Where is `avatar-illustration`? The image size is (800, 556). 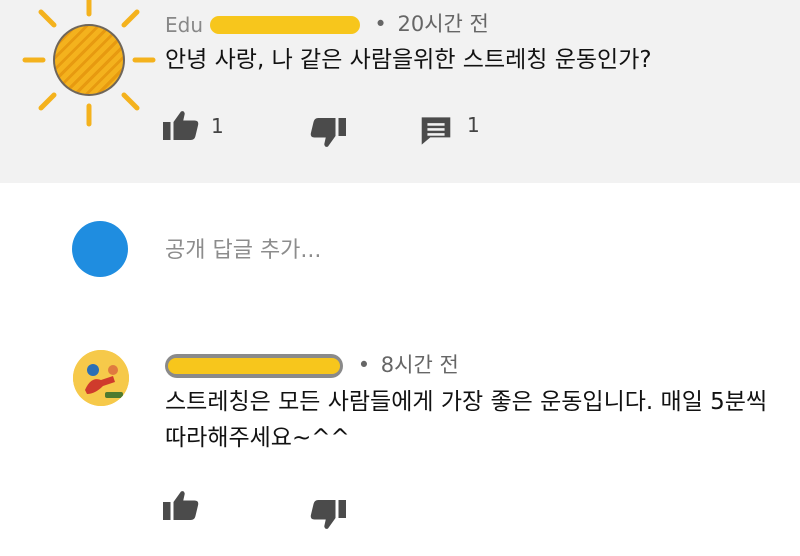
avatar-illustration is located at coordinates (101, 378).